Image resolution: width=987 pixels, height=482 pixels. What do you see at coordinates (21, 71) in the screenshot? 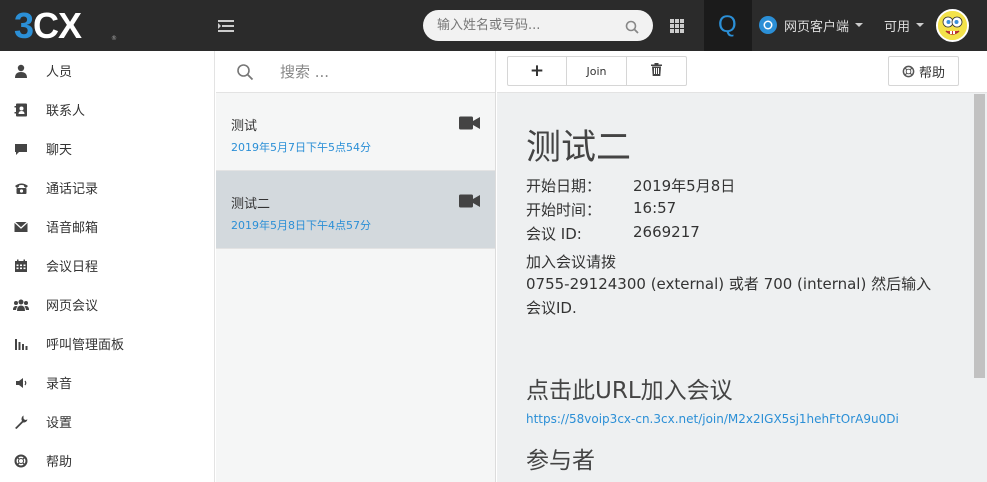
I see `person-icon` at bounding box center [21, 71].